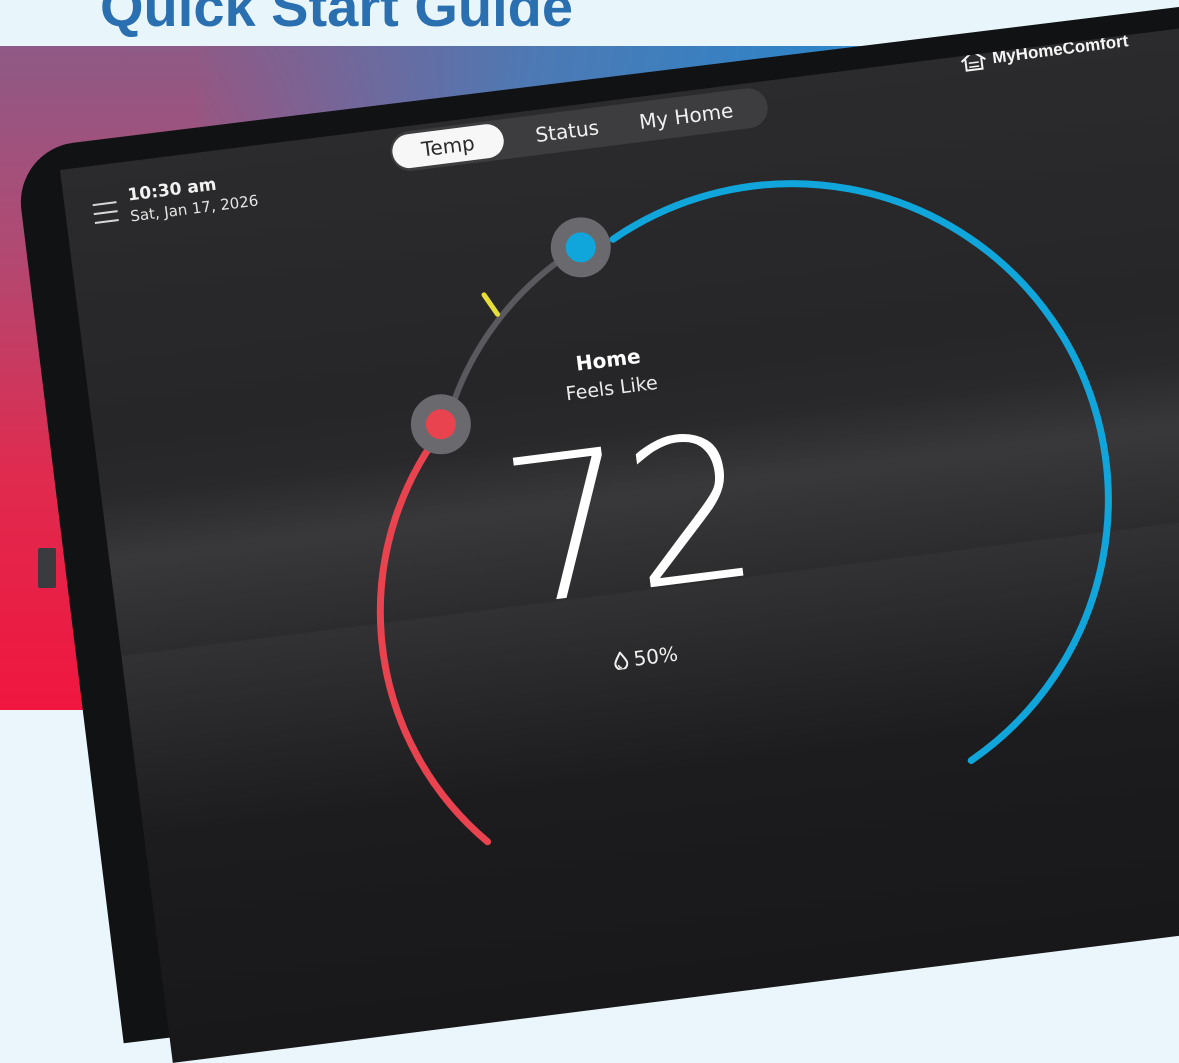  I want to click on cool-setpoint-handle, so click(580, 247).